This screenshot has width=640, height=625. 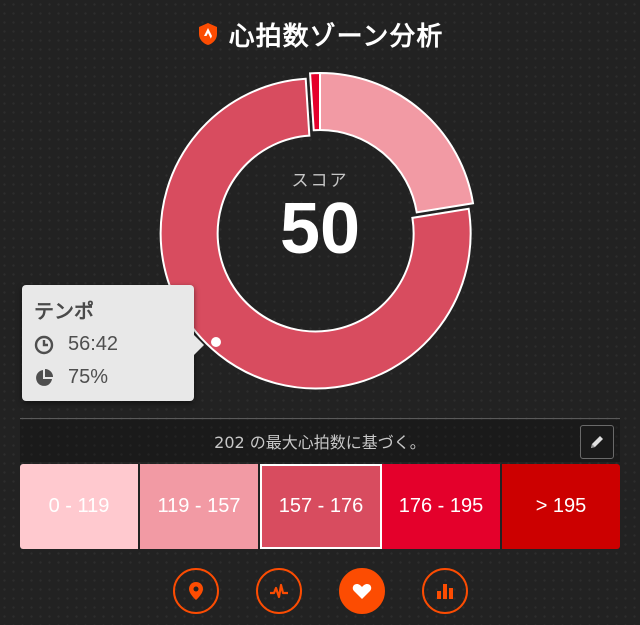 What do you see at coordinates (320, 418) in the screenshot?
I see `divider` at bounding box center [320, 418].